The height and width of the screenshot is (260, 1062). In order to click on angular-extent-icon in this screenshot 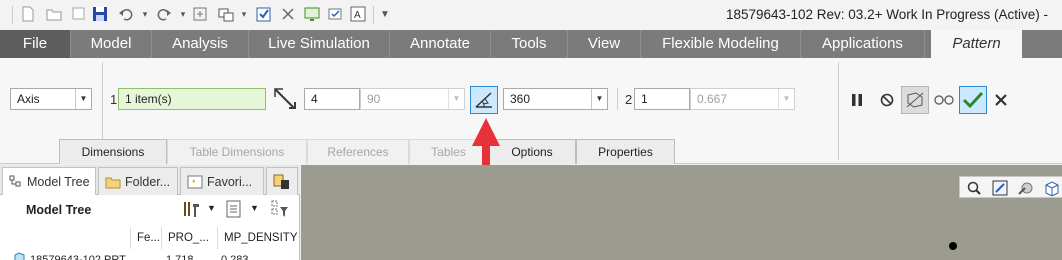, I will do `click(484, 100)`.